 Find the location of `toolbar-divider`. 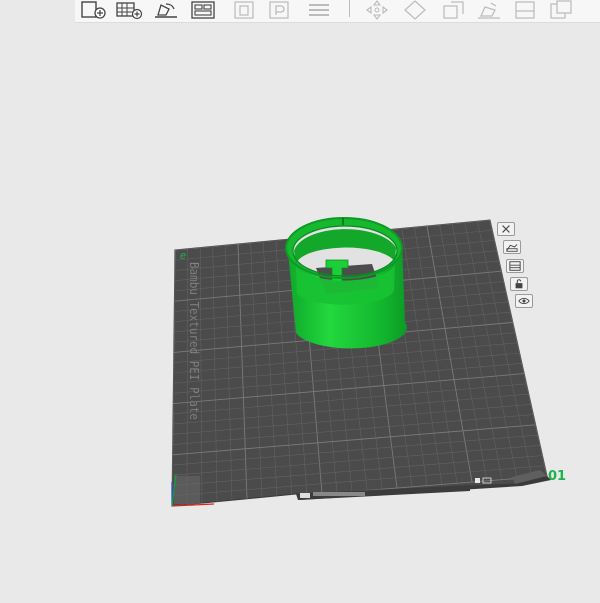

toolbar-divider is located at coordinates (349, 8).